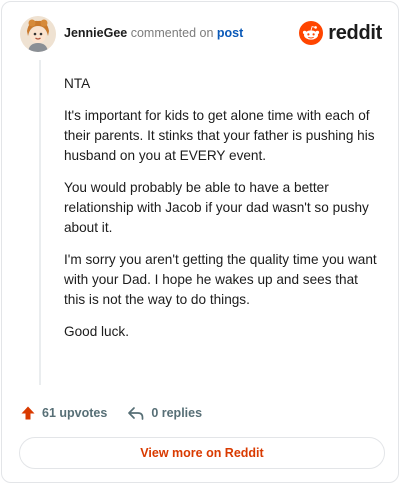 The image size is (400, 484). Describe the element at coordinates (177, 413) in the screenshot. I see `reply-count: 0 replies` at that location.